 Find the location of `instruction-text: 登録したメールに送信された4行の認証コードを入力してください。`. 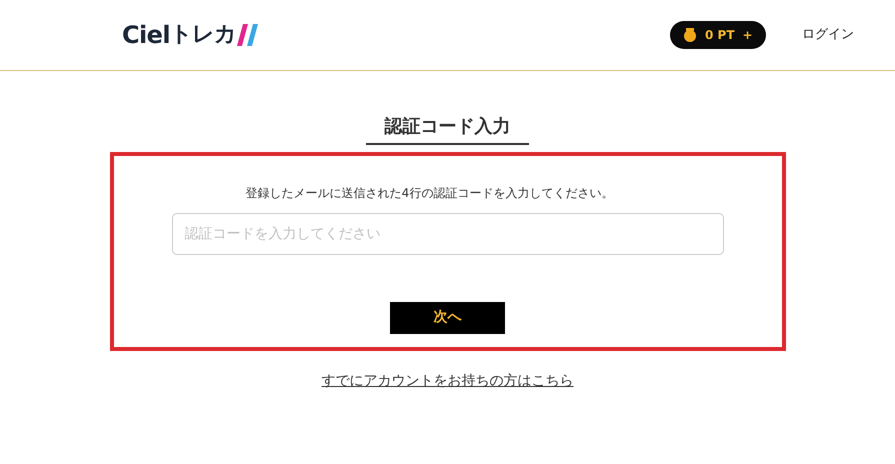

instruction-text: 登録したメールに送信された4行の認証コードを入力してください。 is located at coordinates (430, 193).